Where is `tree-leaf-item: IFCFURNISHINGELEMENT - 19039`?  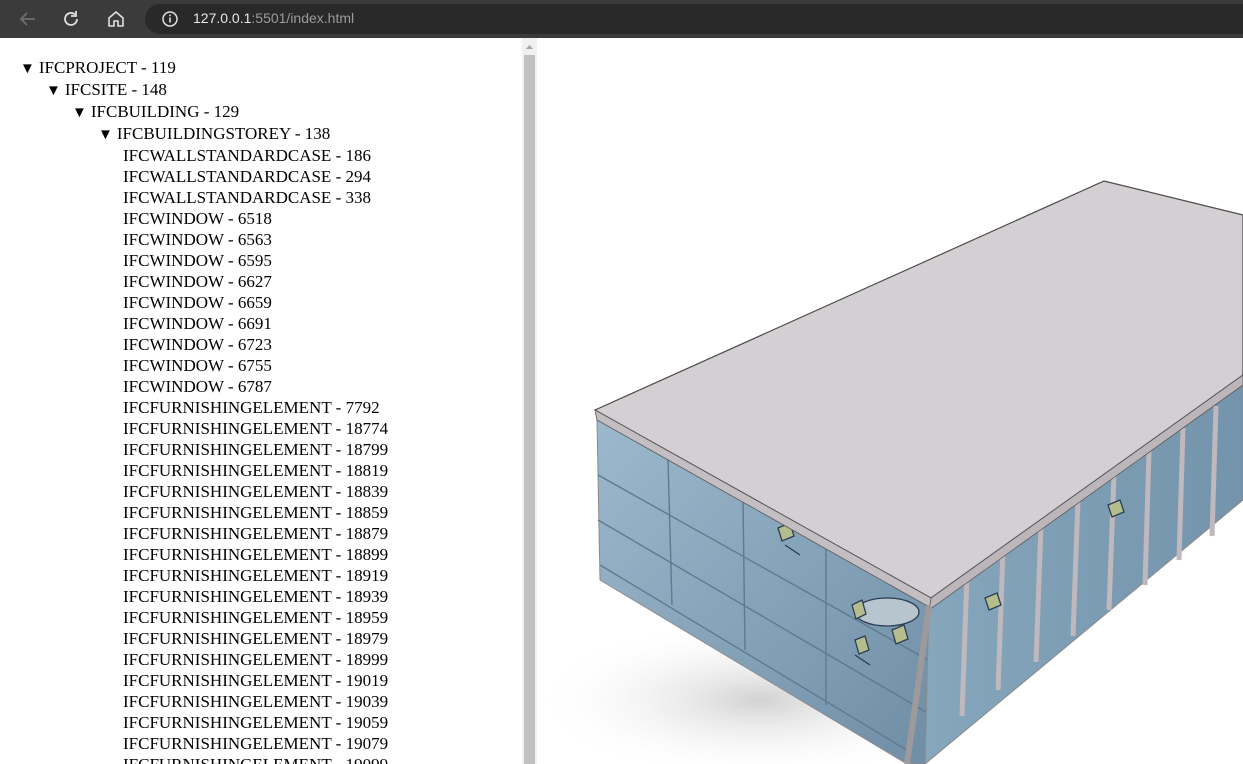
tree-leaf-item: IFCFURNISHINGELEMENT - 19039 is located at coordinates (255, 701).